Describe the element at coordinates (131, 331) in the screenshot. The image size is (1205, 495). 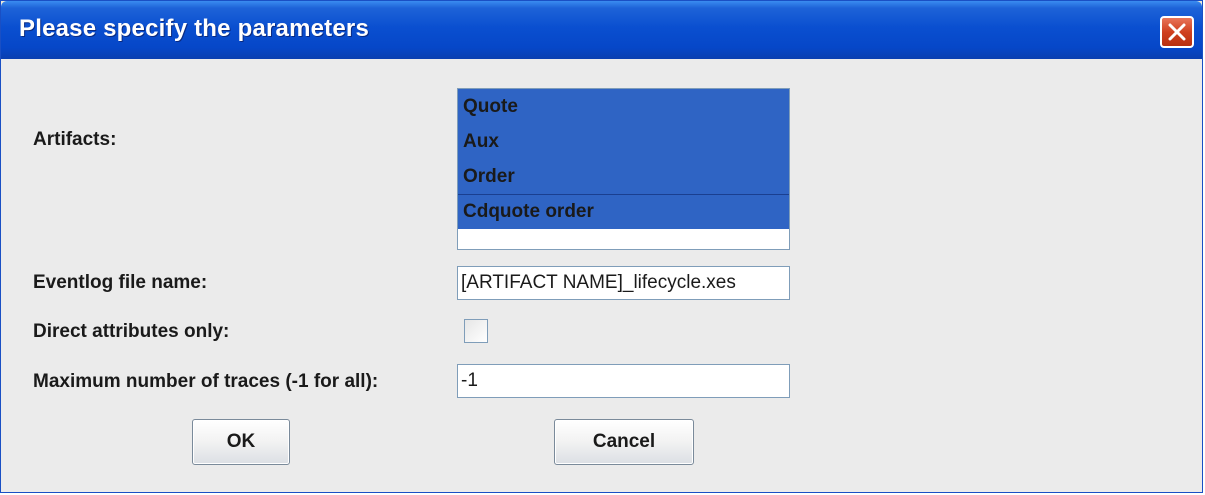
I see `direct-attributes-label: Direct attributes only:` at that location.